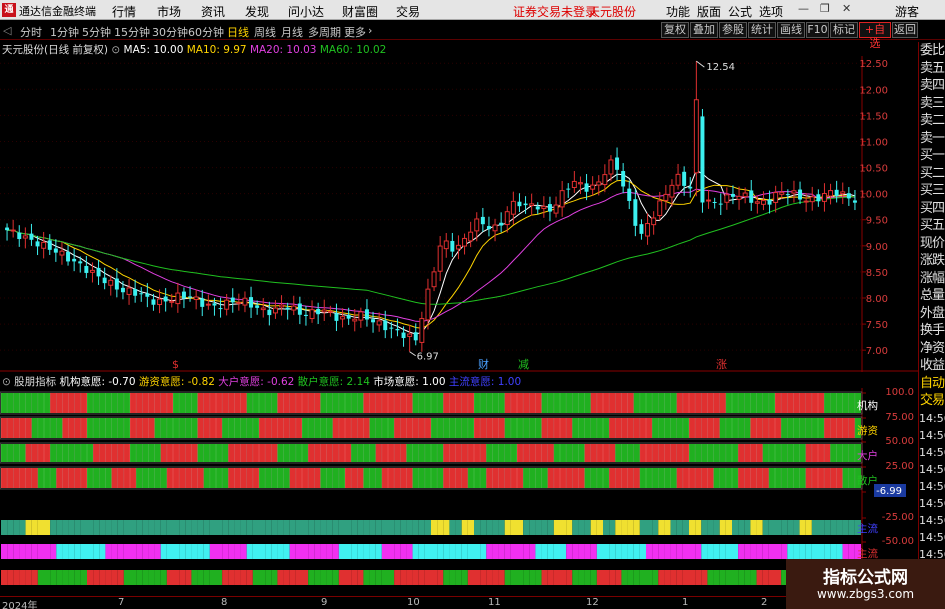  What do you see at coordinates (932, 384) in the screenshot?
I see `auto-trade-label: 自动` at bounding box center [932, 384].